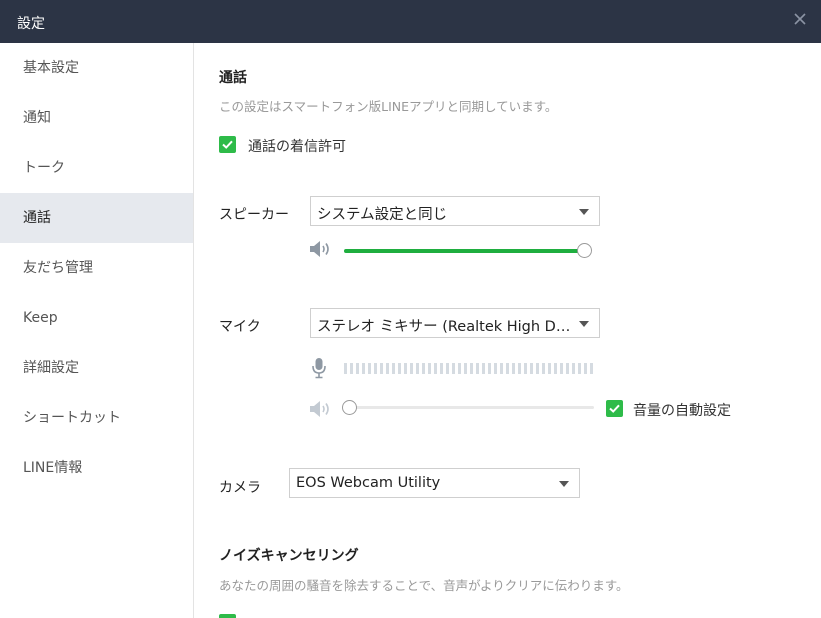  What do you see at coordinates (468, 407) in the screenshot?
I see `mic-volume-slider` at bounding box center [468, 407].